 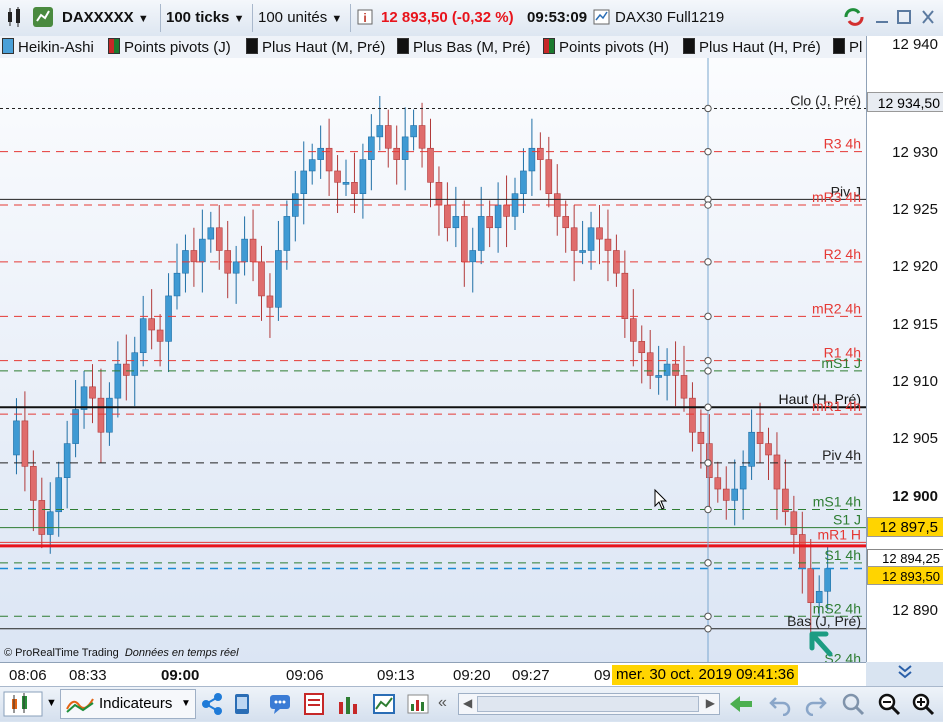 I want to click on chat-icon, so click(x=280, y=706).